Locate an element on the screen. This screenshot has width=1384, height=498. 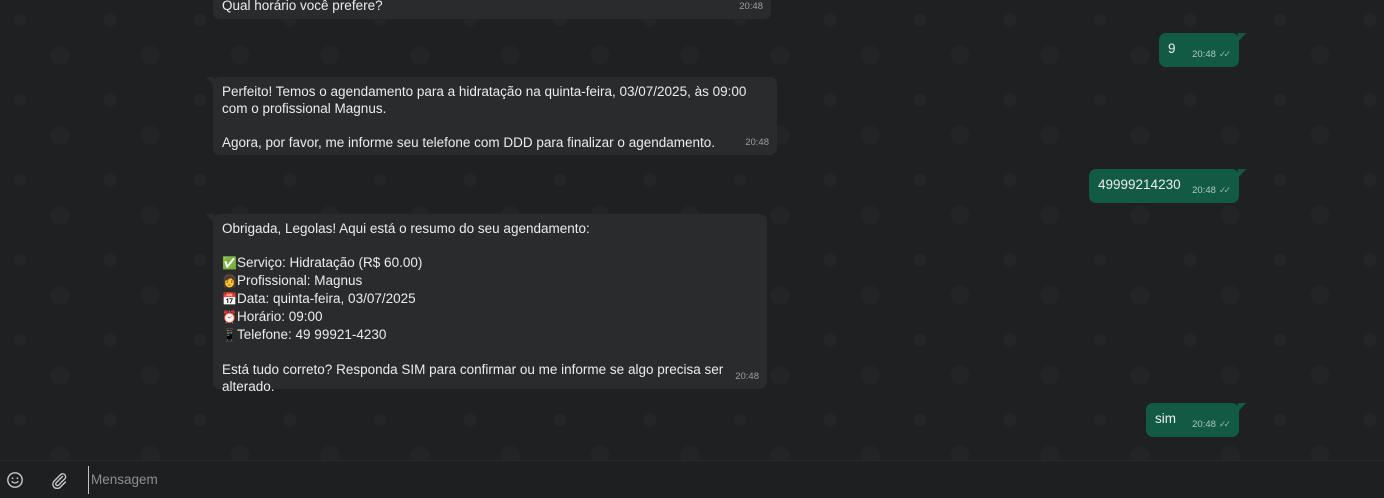
message-outgoing: sim 20:48 ✓✓ is located at coordinates (1196, 420).